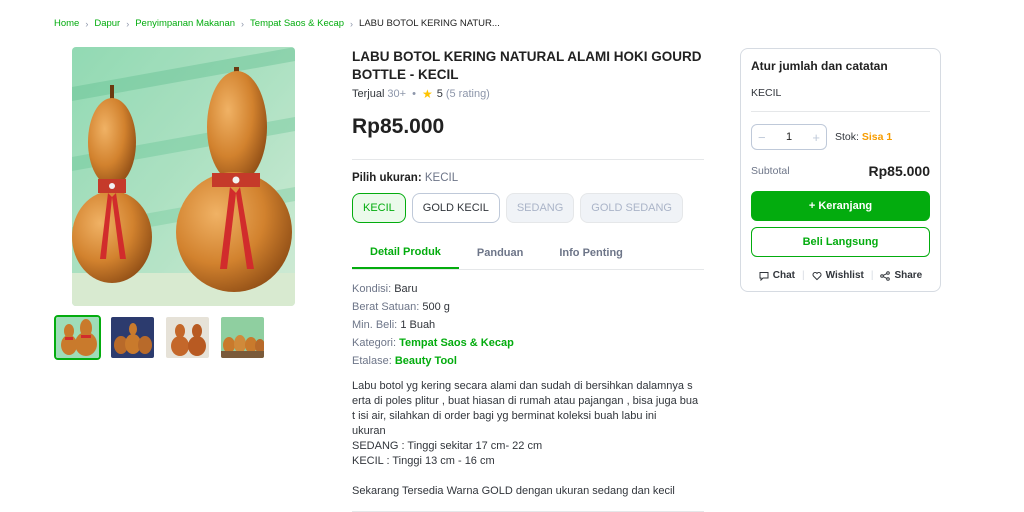  Describe the element at coordinates (783, 275) in the screenshot. I see `chat-label: Chat` at that location.